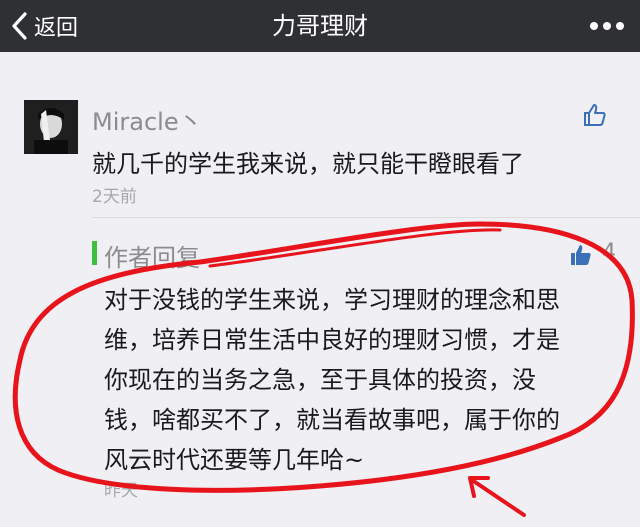 Image resolution: width=640 pixels, height=527 pixels. I want to click on comment-username: Miracle丶, so click(147, 119).